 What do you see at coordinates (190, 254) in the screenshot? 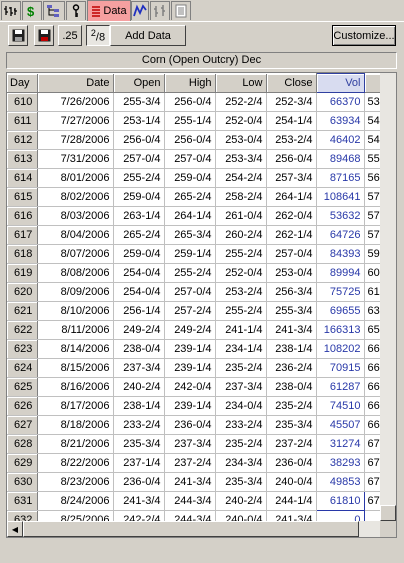
I see `cell-high: 259-1/4` at bounding box center [190, 254].